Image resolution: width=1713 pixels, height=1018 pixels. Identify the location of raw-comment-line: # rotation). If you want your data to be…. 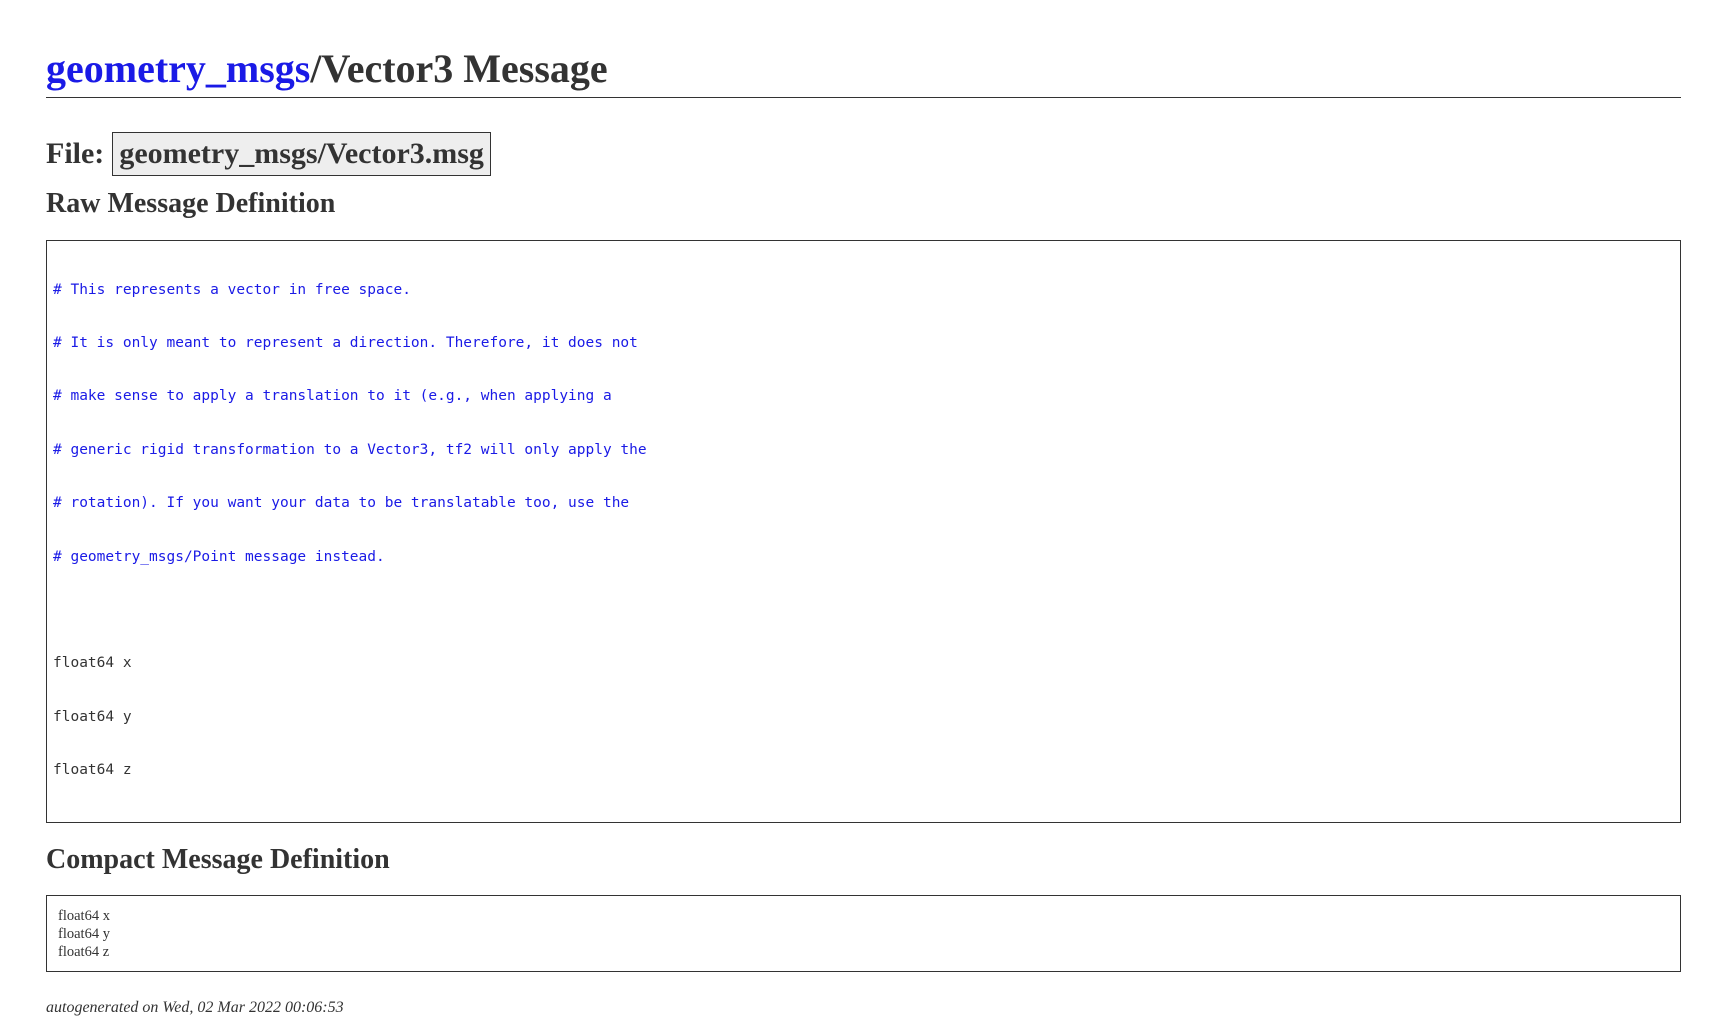
(341, 503).